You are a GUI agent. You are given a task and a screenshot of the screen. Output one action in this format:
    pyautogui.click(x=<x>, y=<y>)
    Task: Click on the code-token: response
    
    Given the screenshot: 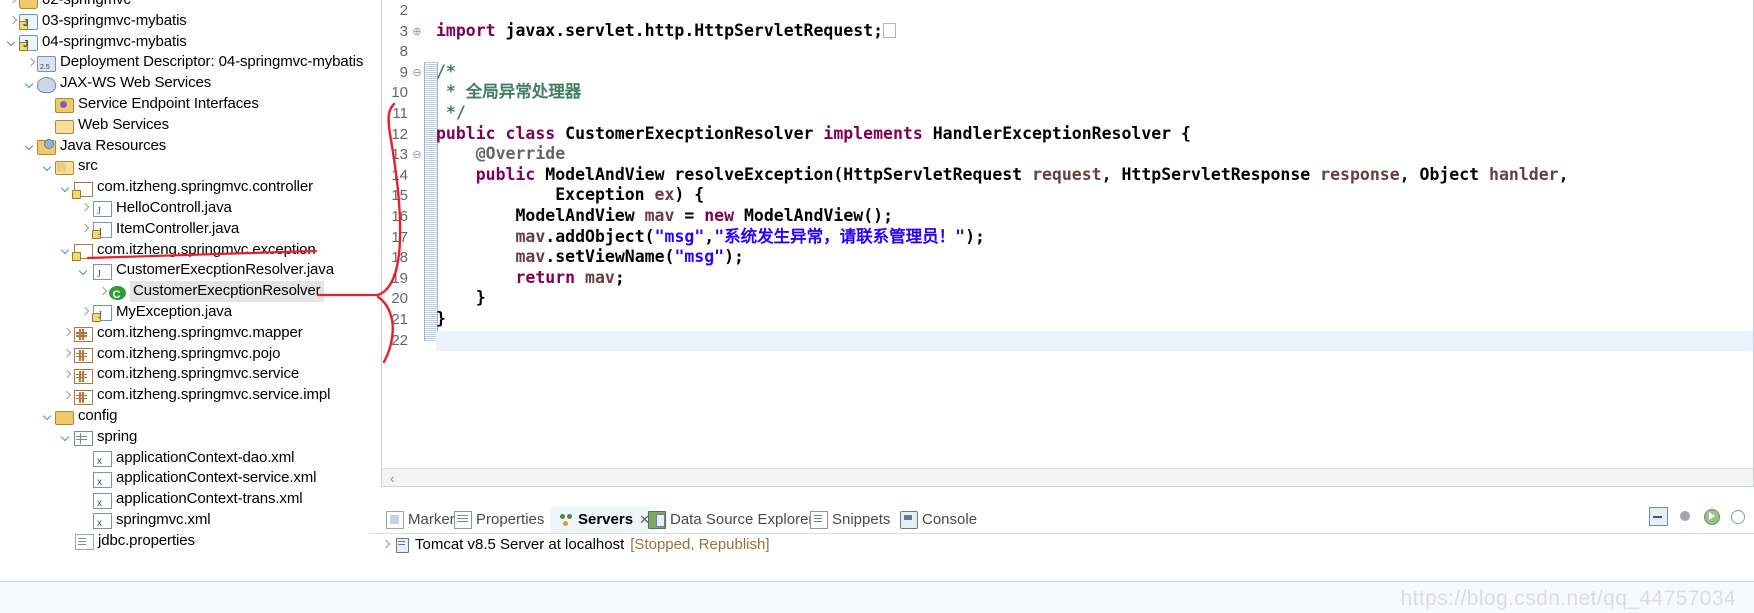 What is the action you would take?
    pyautogui.click(x=1360, y=174)
    